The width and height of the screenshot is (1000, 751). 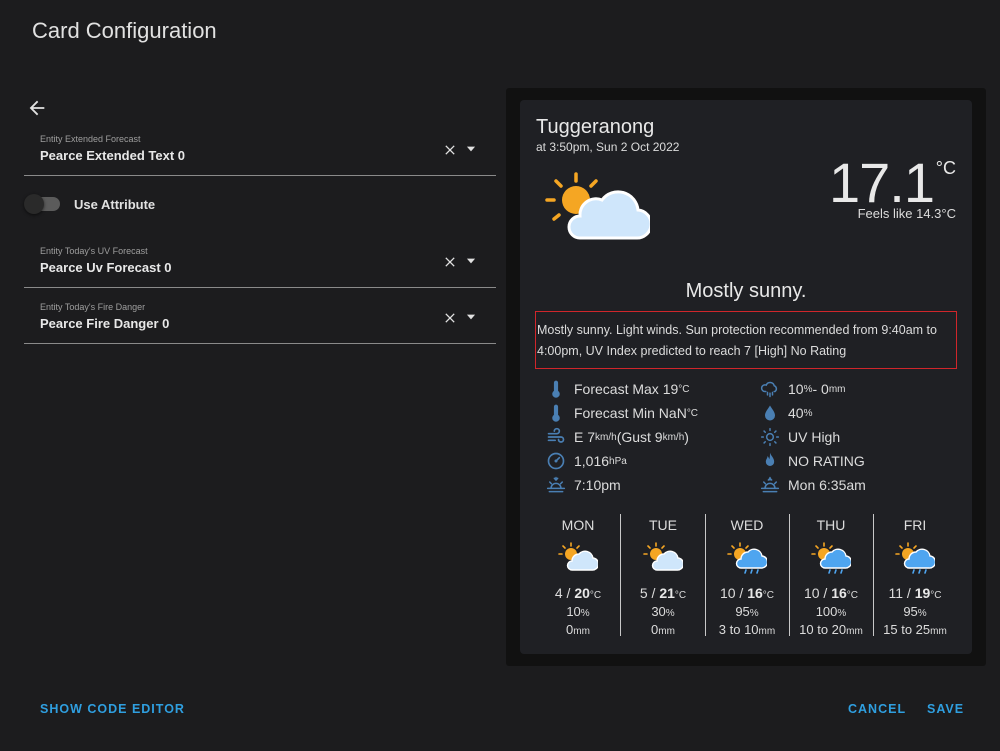 What do you see at coordinates (556, 461) in the screenshot?
I see `gauge-icon` at bounding box center [556, 461].